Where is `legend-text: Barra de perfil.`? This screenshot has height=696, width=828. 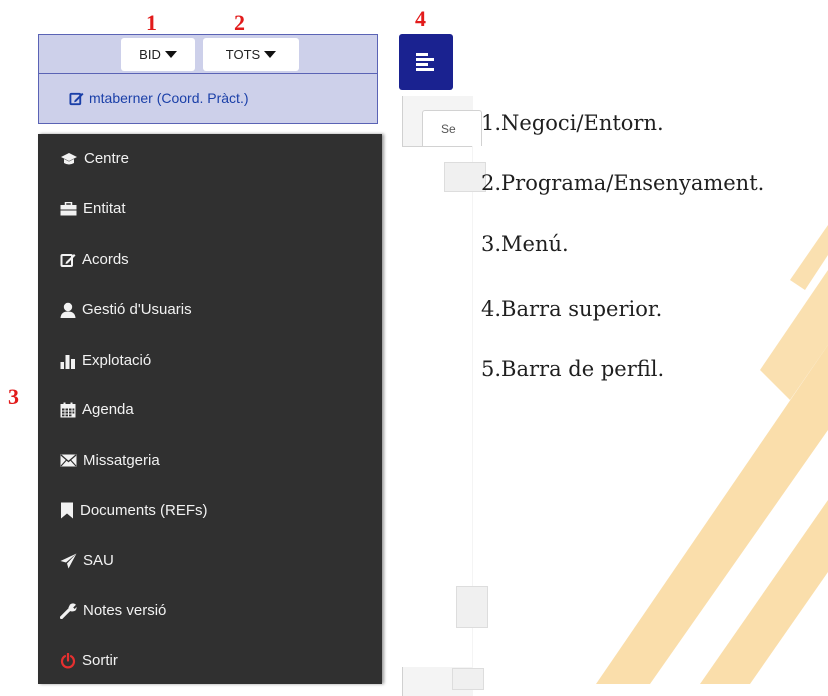 legend-text: Barra de perfil. is located at coordinates (583, 369).